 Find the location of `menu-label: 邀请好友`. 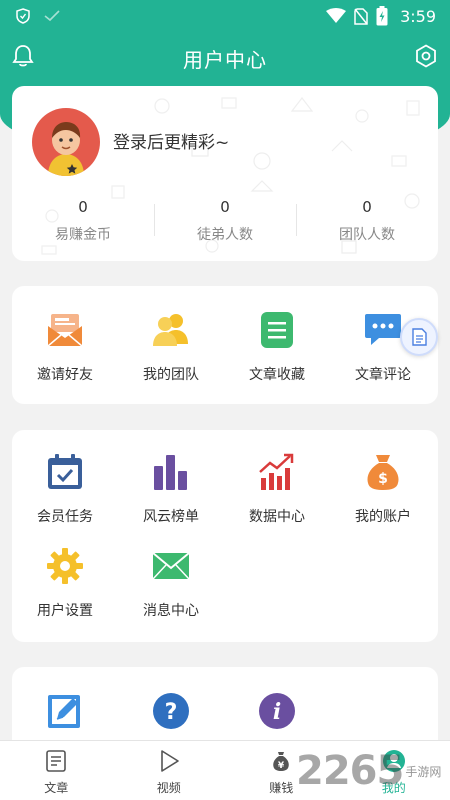

menu-label: 邀请好友 is located at coordinates (65, 375).